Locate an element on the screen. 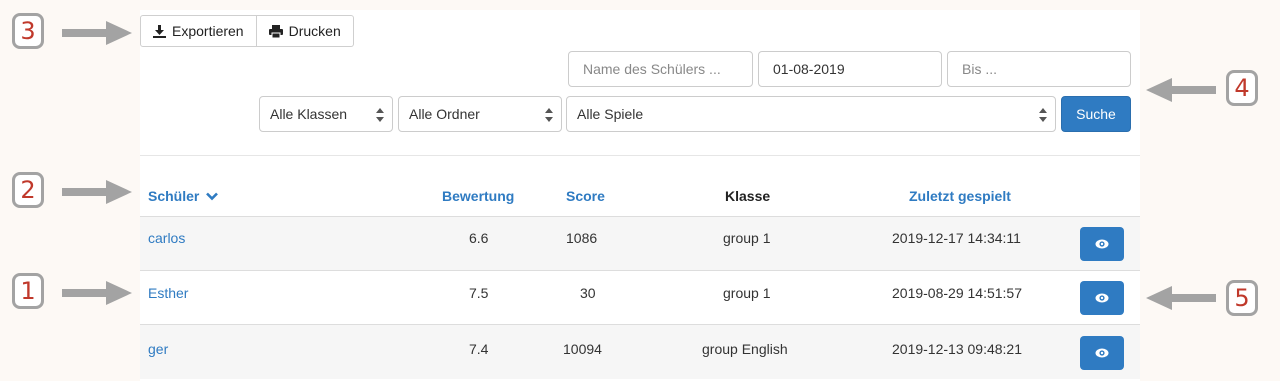 The width and height of the screenshot is (1280, 381). print-button: Drucken is located at coordinates (305, 31).